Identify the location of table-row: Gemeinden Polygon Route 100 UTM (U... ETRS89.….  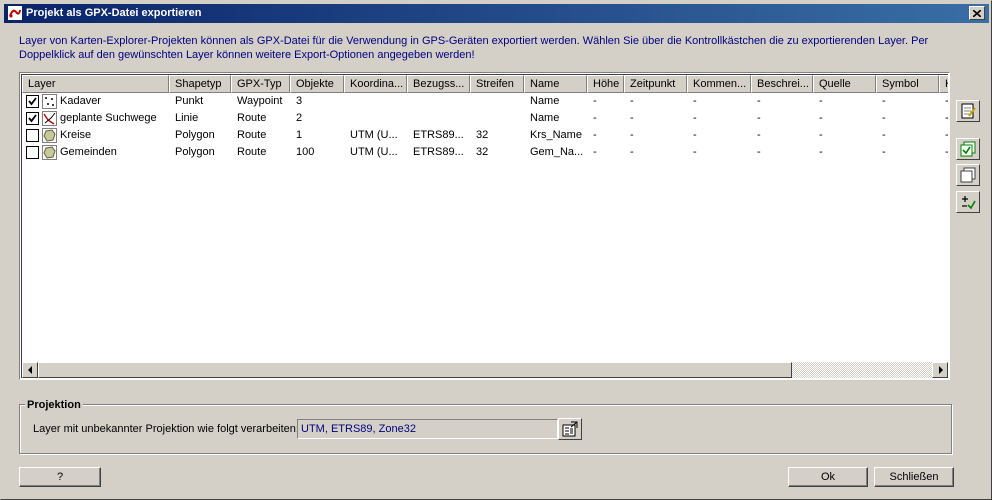
(485, 152).